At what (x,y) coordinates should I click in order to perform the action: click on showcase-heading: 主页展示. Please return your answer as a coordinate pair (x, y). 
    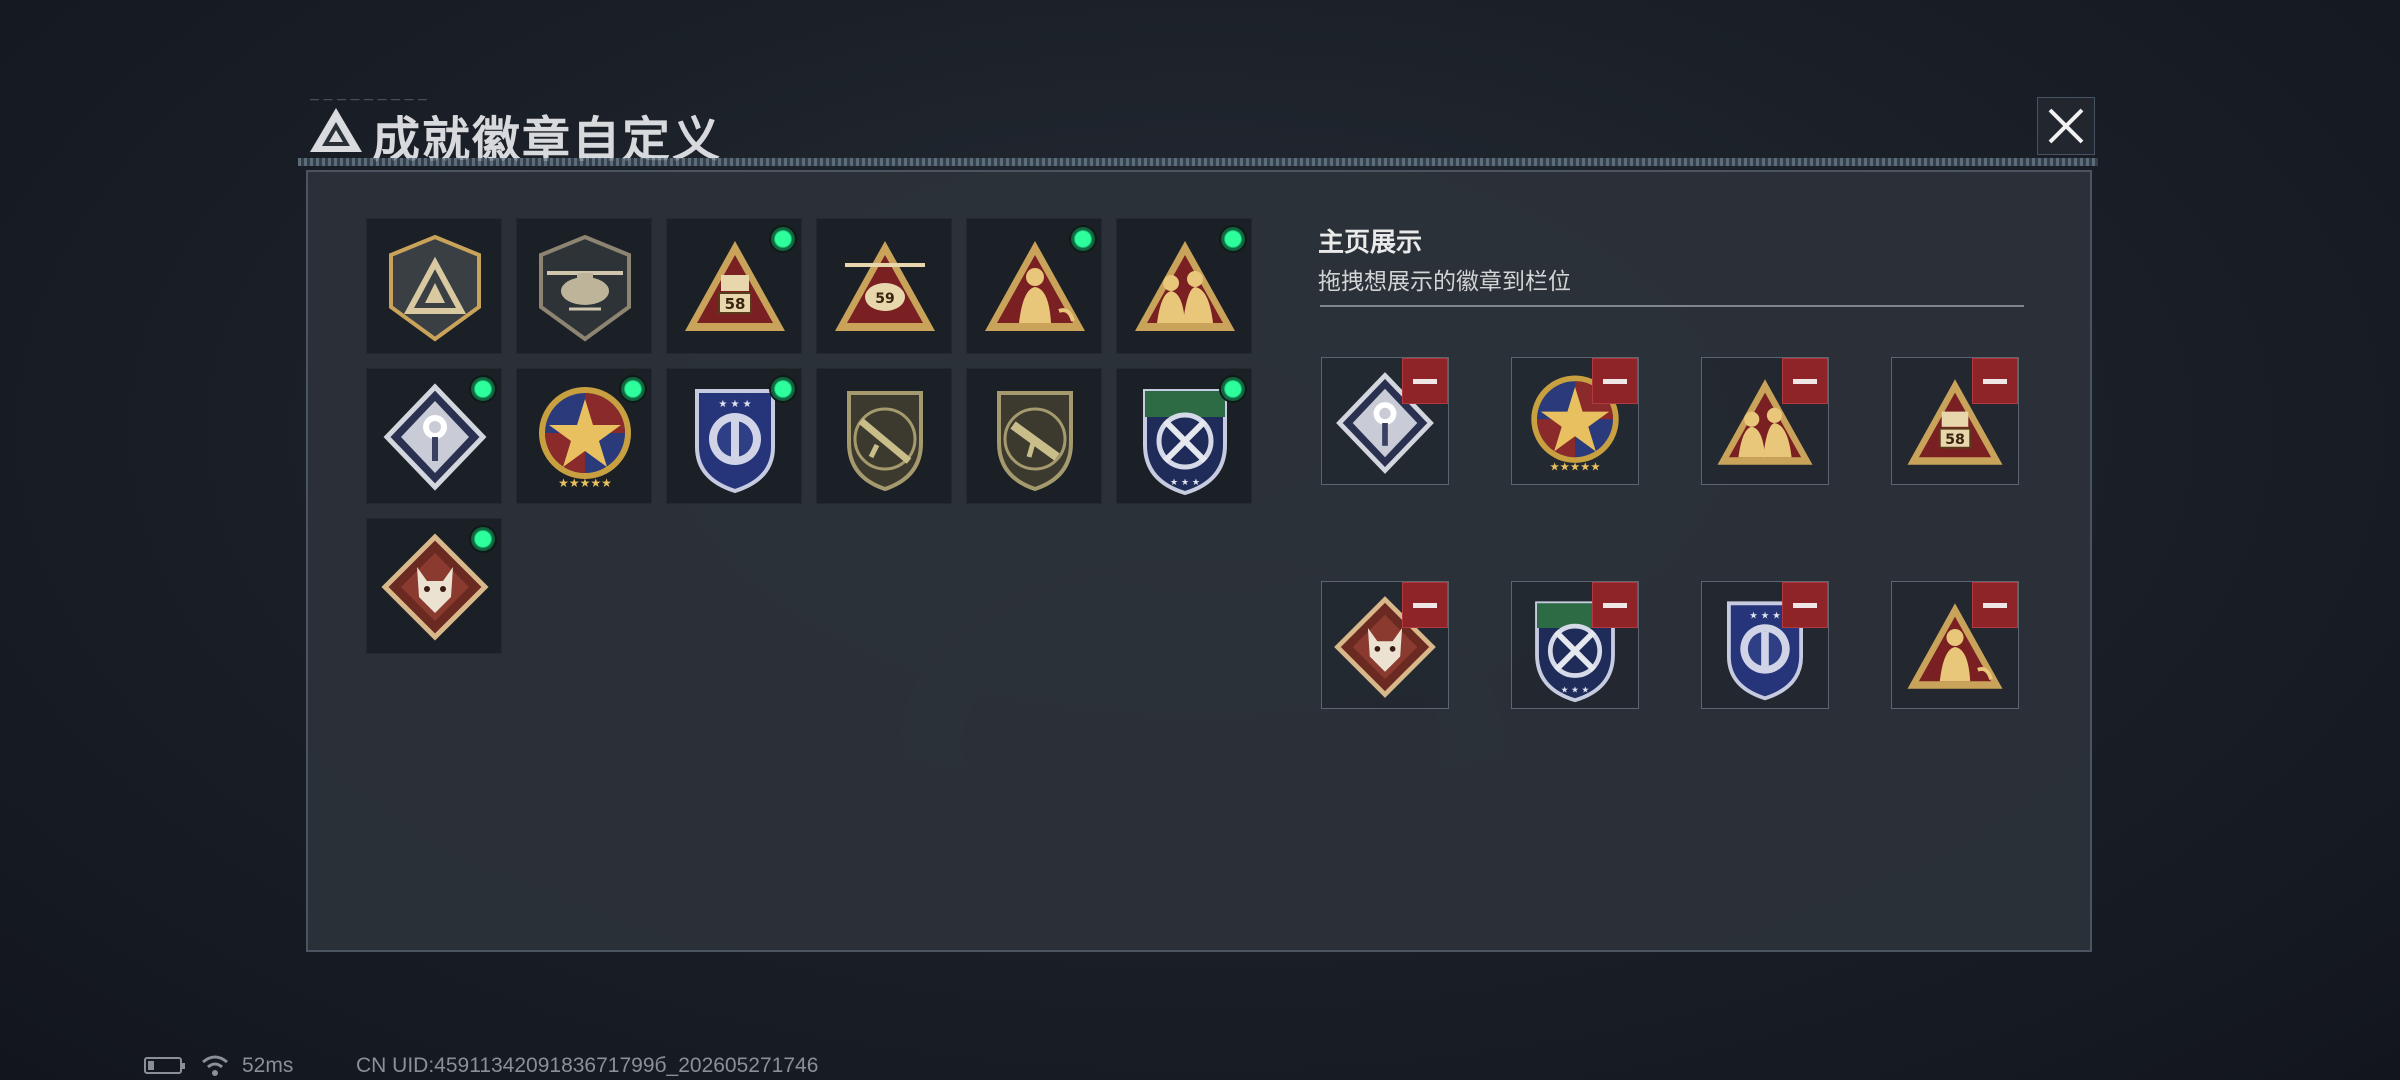
    Looking at the image, I should click on (1370, 242).